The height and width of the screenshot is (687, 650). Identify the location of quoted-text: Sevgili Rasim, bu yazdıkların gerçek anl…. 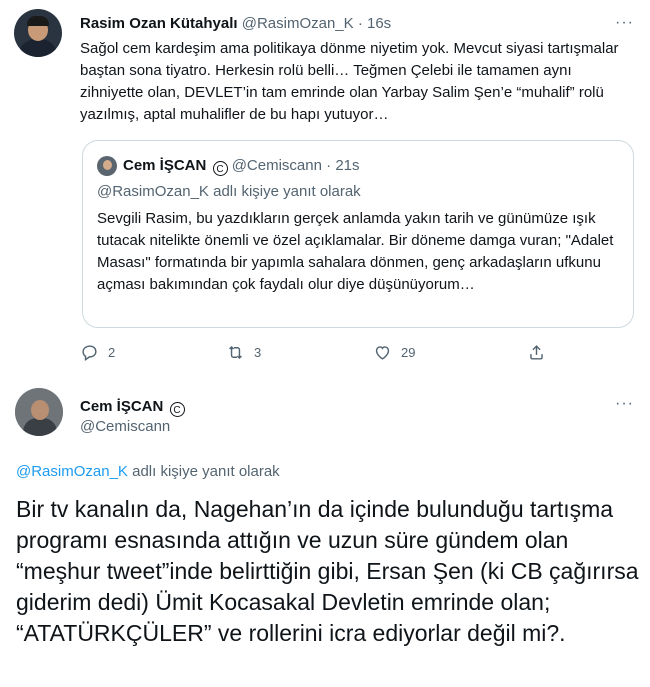
(355, 251).